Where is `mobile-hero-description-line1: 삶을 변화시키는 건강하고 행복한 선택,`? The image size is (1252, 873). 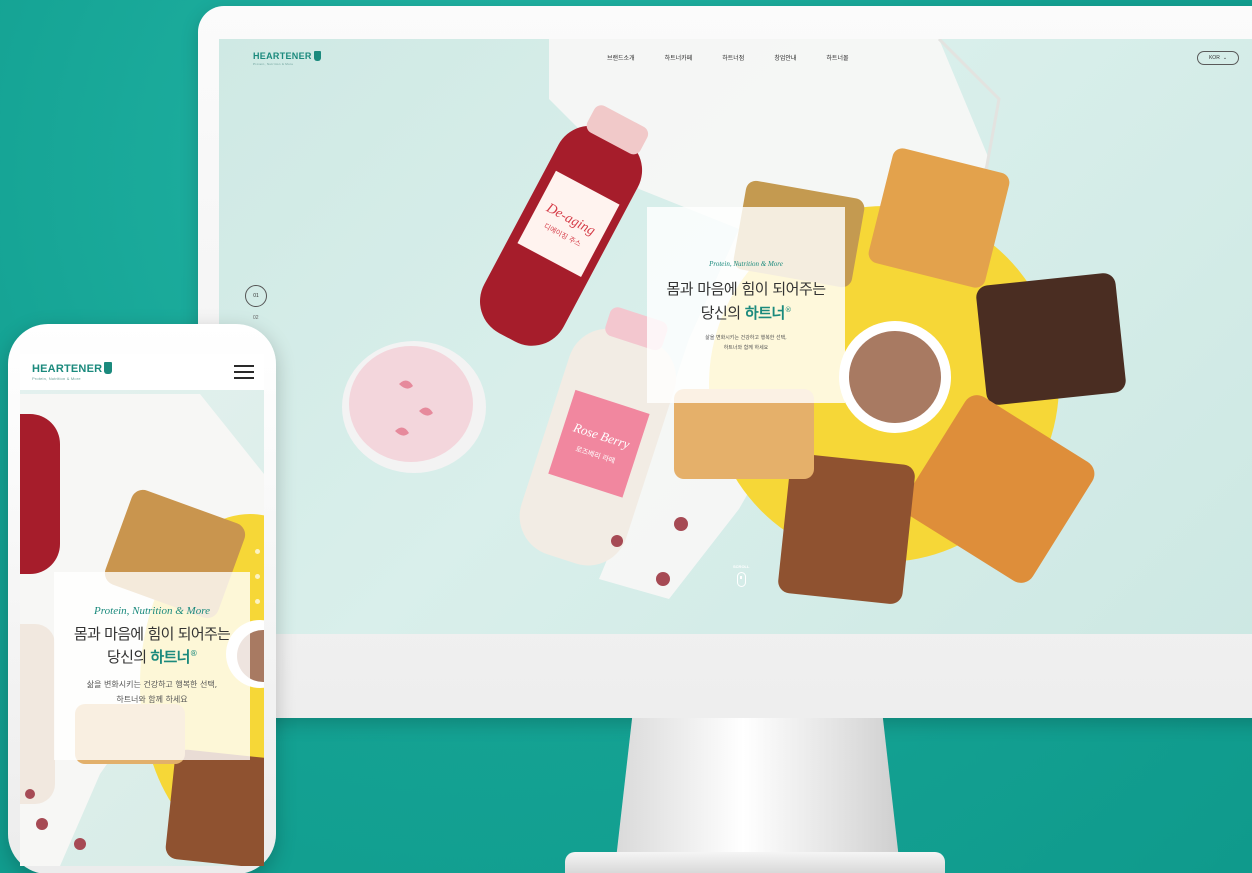 mobile-hero-description-line1: 삶을 변화시키는 건강하고 행복한 선택, is located at coordinates (152, 684).